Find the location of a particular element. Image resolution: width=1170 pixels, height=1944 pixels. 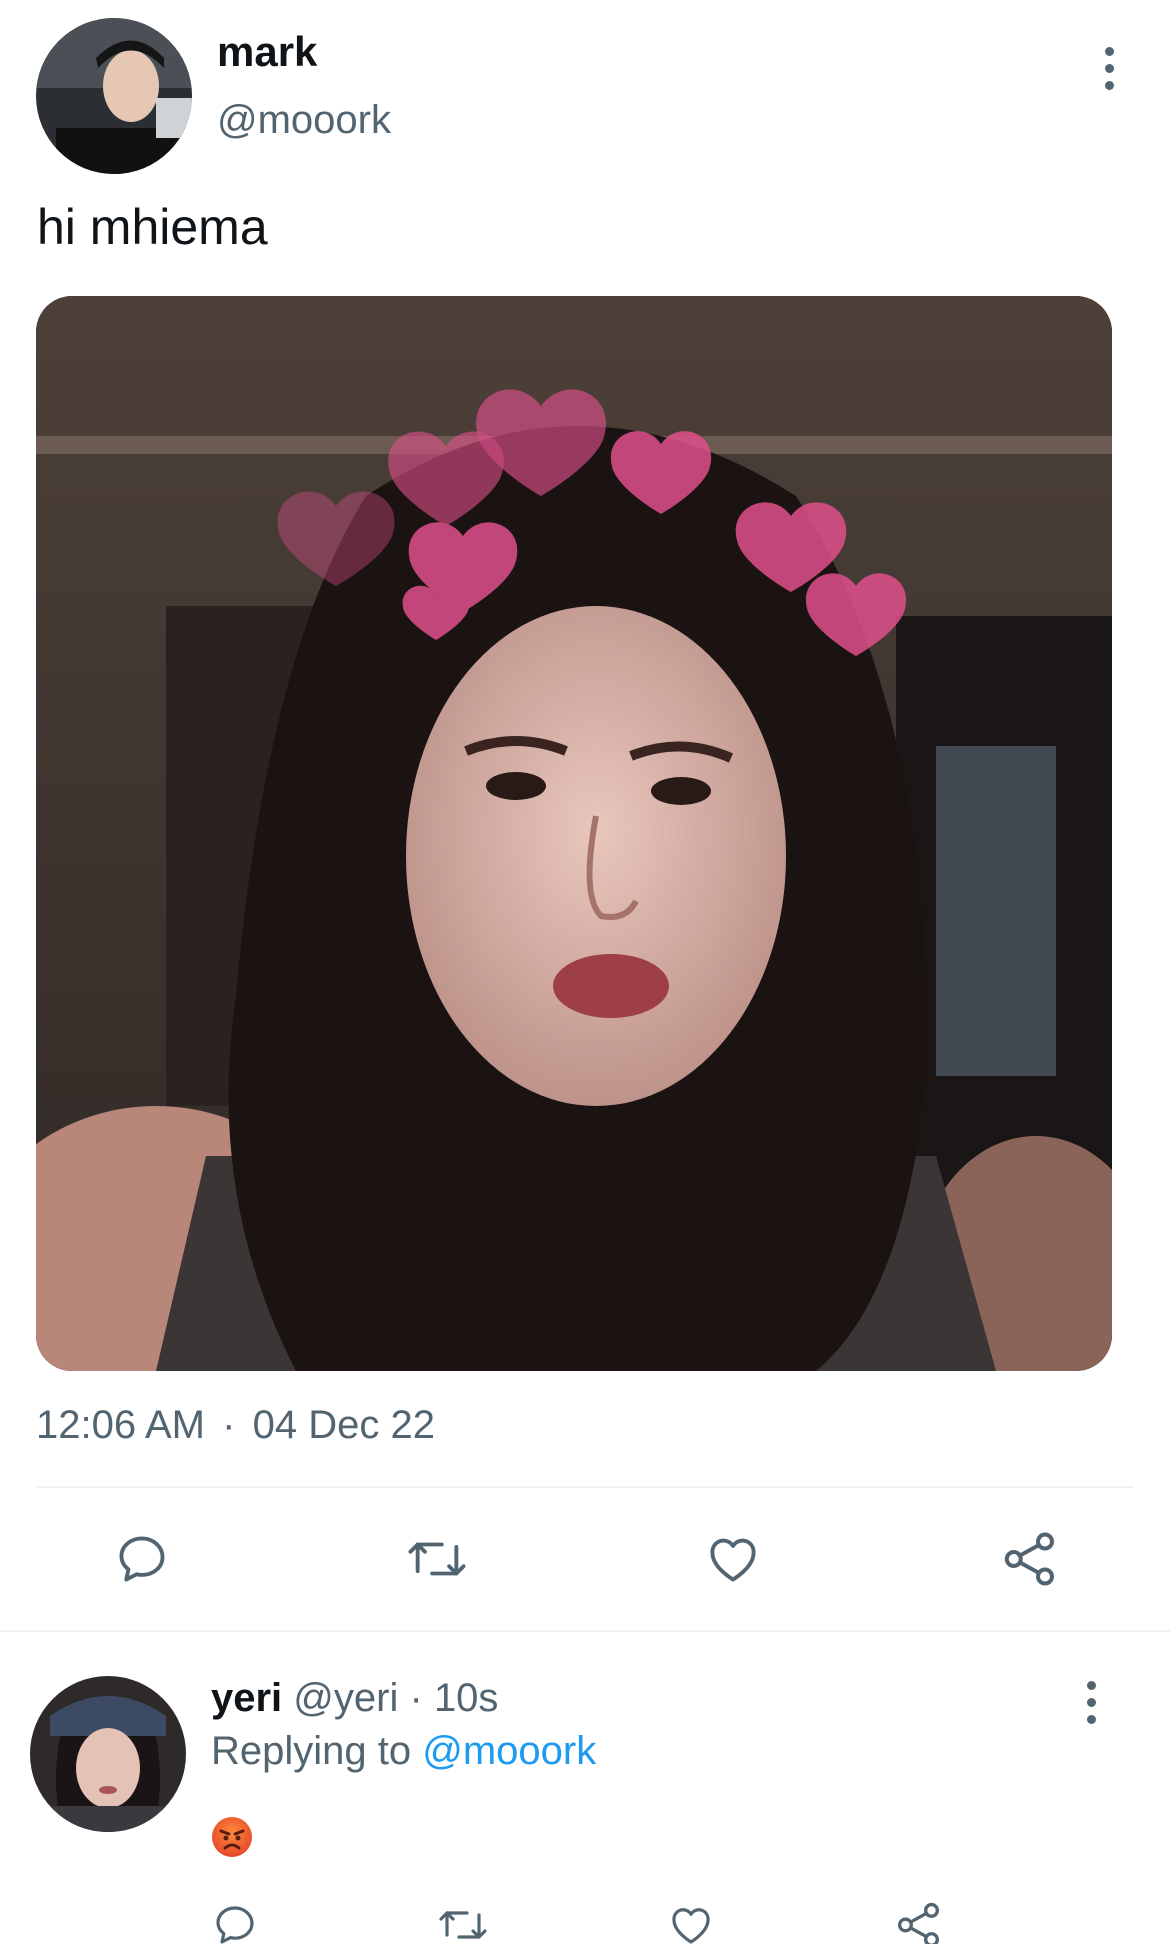

author-avatar is located at coordinates (114, 96).